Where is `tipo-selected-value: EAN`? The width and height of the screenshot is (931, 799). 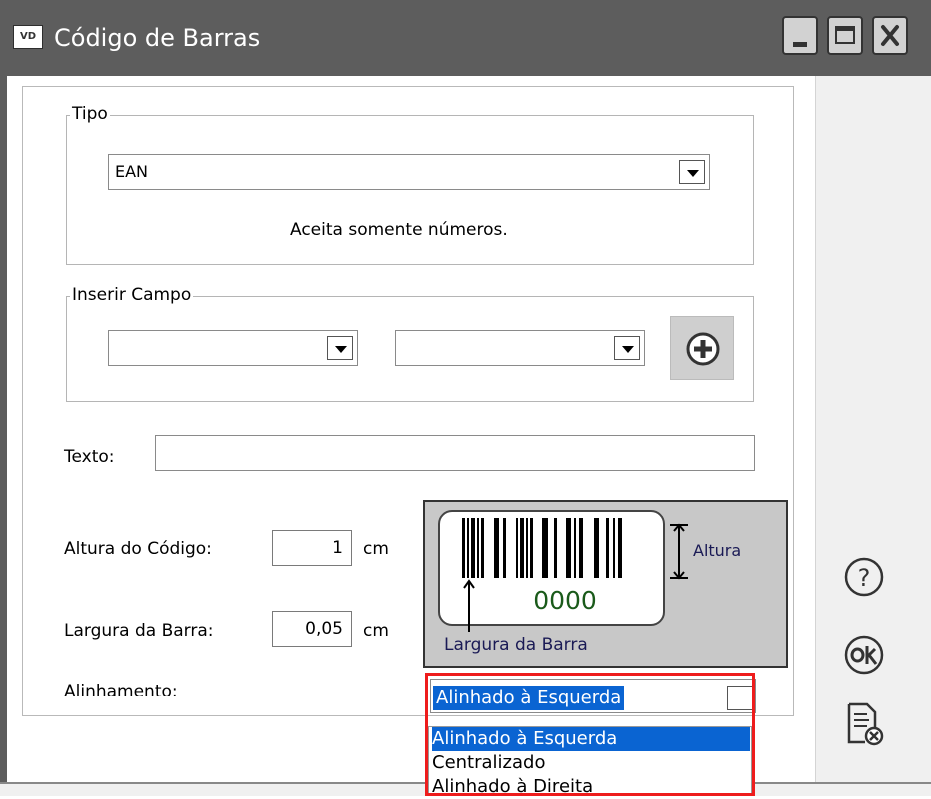
tipo-selected-value: EAN is located at coordinates (132, 171).